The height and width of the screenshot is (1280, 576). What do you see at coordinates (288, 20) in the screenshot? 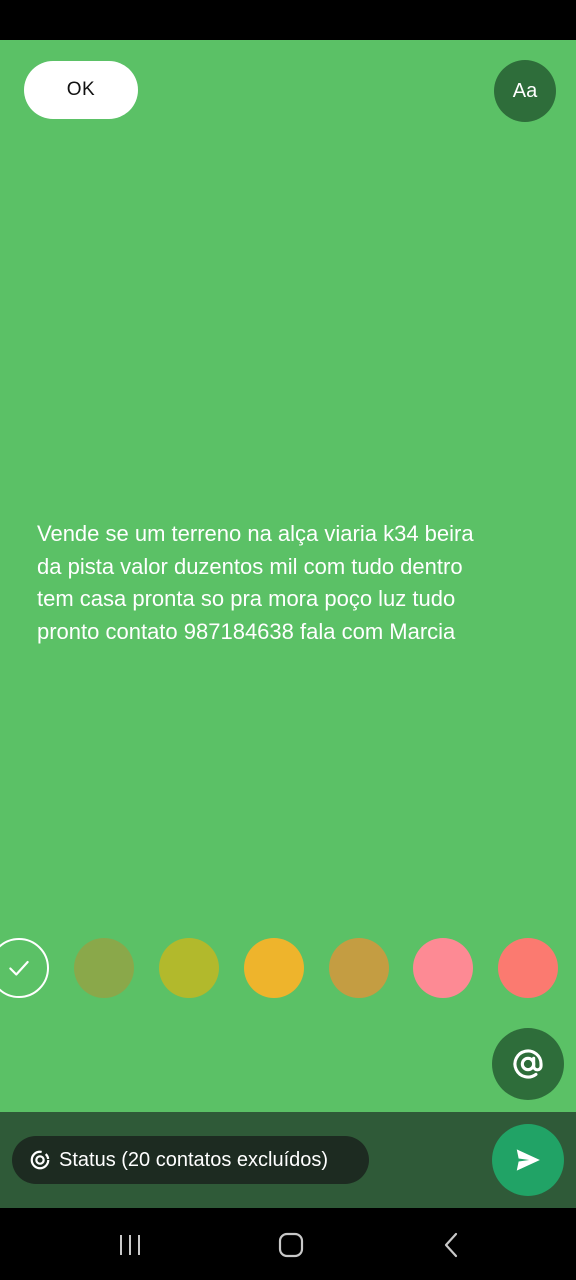
I see `system-status-bar` at bounding box center [288, 20].